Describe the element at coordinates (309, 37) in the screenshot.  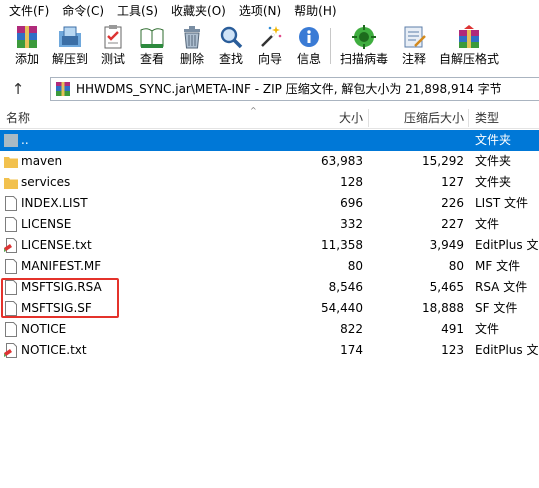
I see `info-icon` at that location.